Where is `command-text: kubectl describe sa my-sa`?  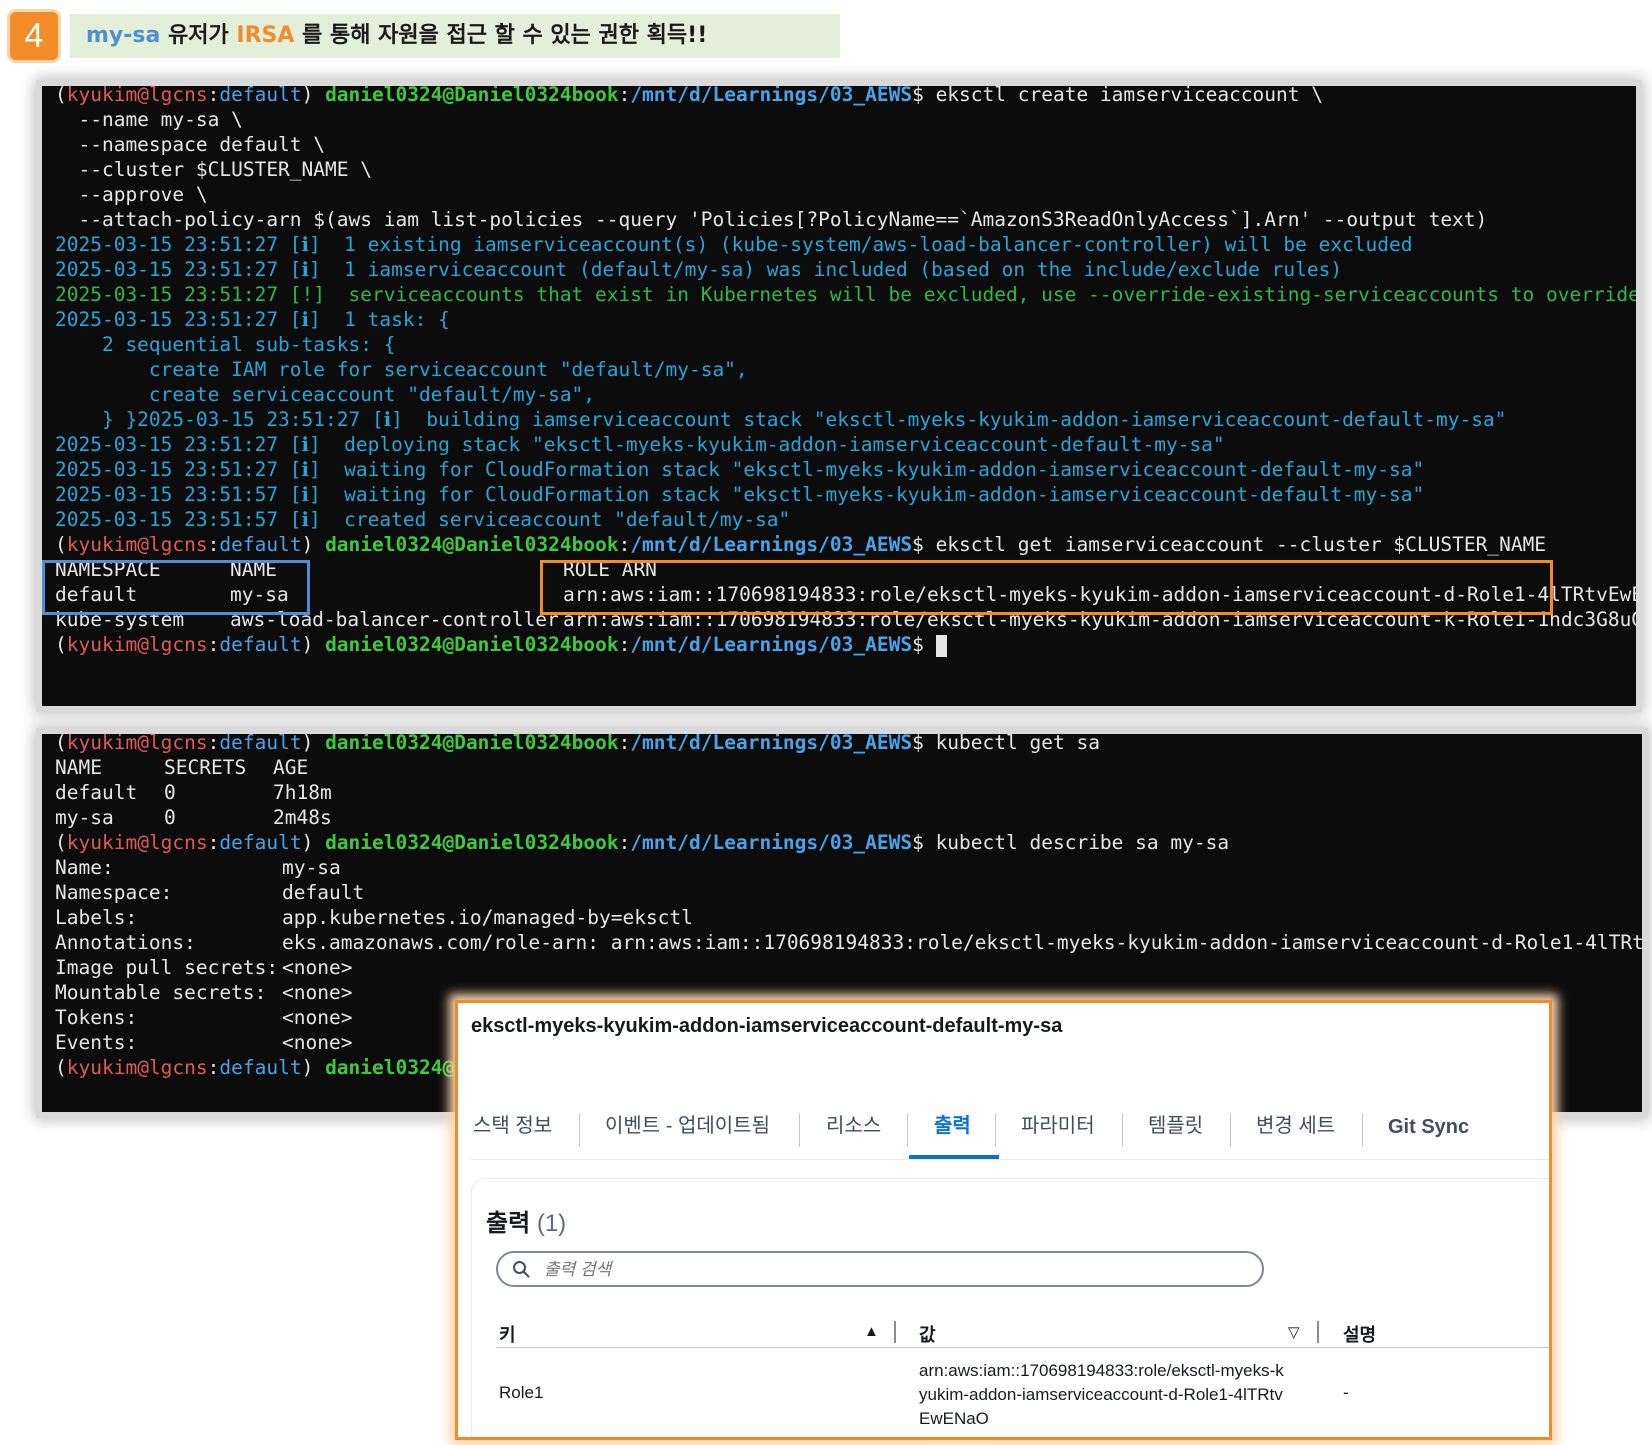 command-text: kubectl describe sa my-sa is located at coordinates (1076, 842).